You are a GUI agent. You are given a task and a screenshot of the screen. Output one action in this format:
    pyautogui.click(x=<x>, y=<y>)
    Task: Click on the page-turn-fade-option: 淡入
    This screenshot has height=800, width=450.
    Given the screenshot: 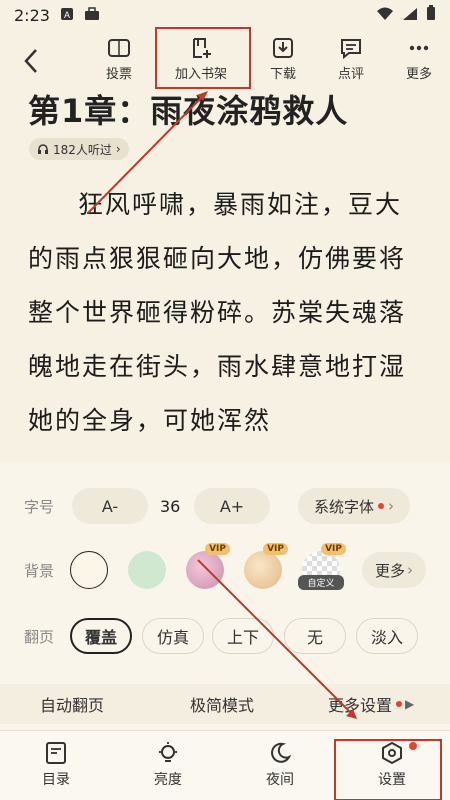 What is the action you would take?
    pyautogui.click(x=387, y=636)
    